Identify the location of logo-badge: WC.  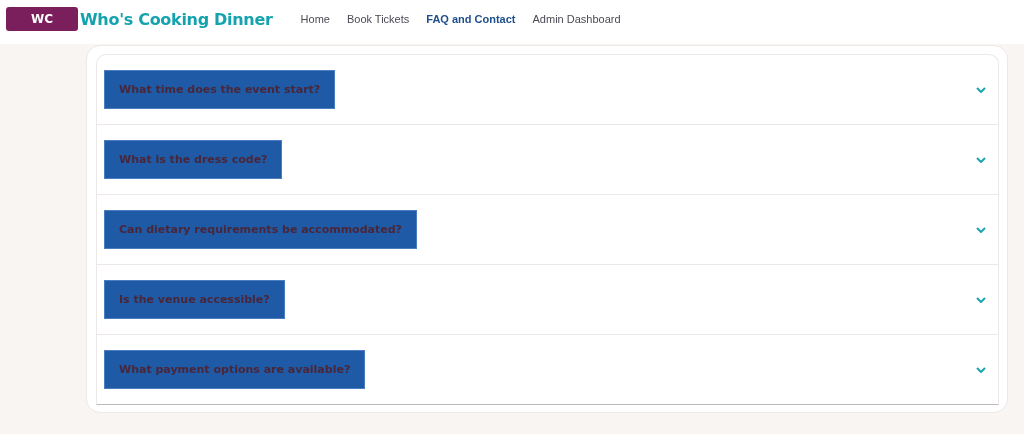
(42, 19).